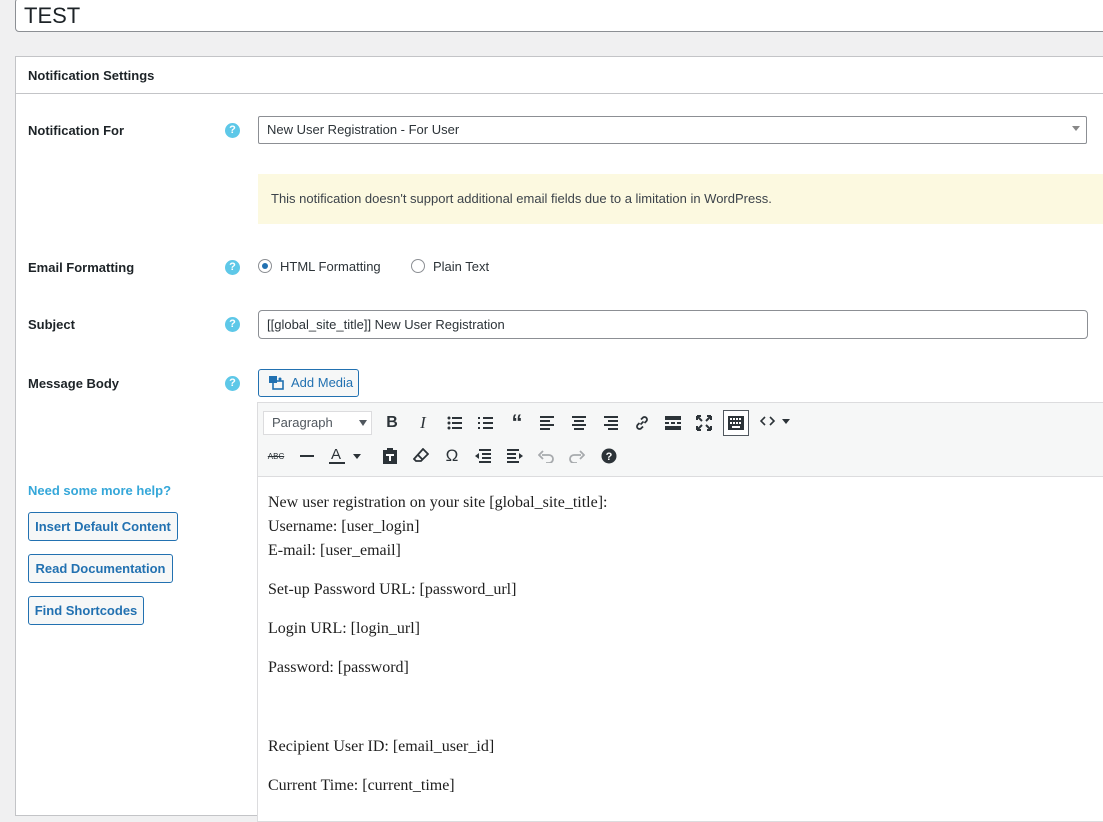 This screenshot has width=1103, height=822. I want to click on clear-formatting-icon, so click(421, 456).